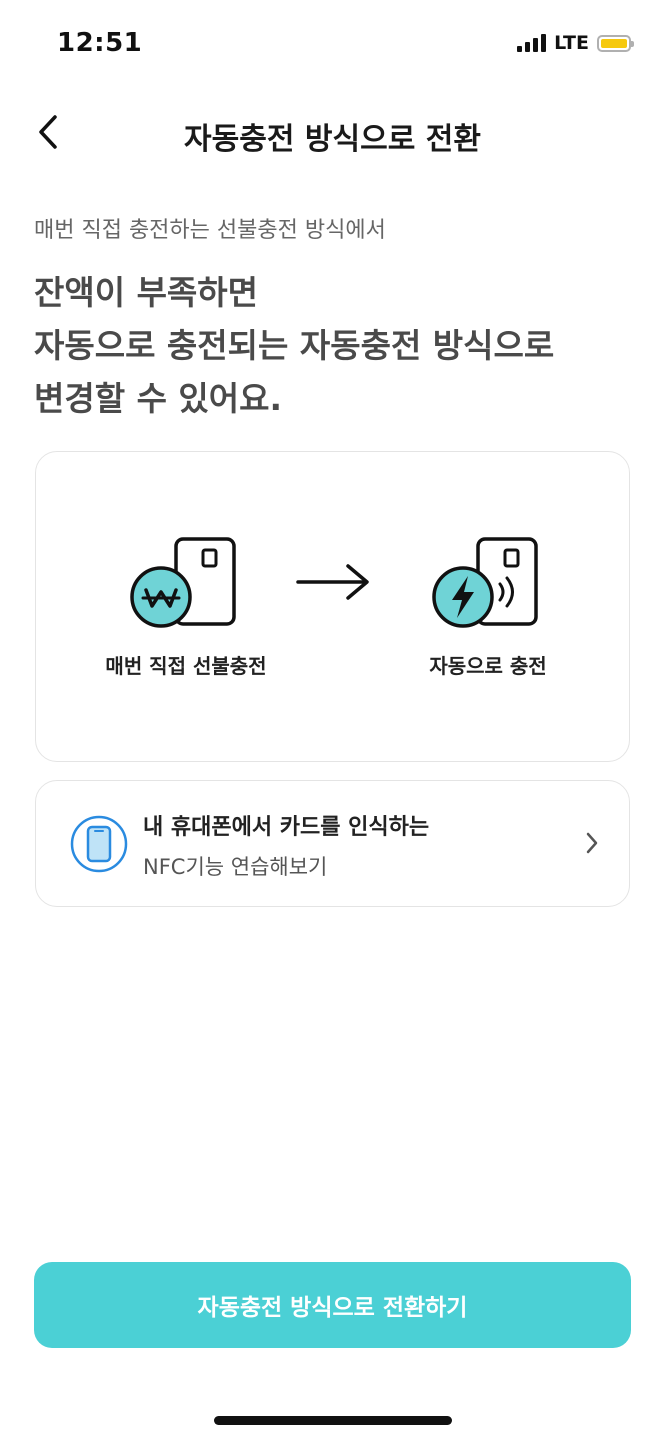  I want to click on prepaid-illustration: 매번 직접 선불충전, so click(186, 605).